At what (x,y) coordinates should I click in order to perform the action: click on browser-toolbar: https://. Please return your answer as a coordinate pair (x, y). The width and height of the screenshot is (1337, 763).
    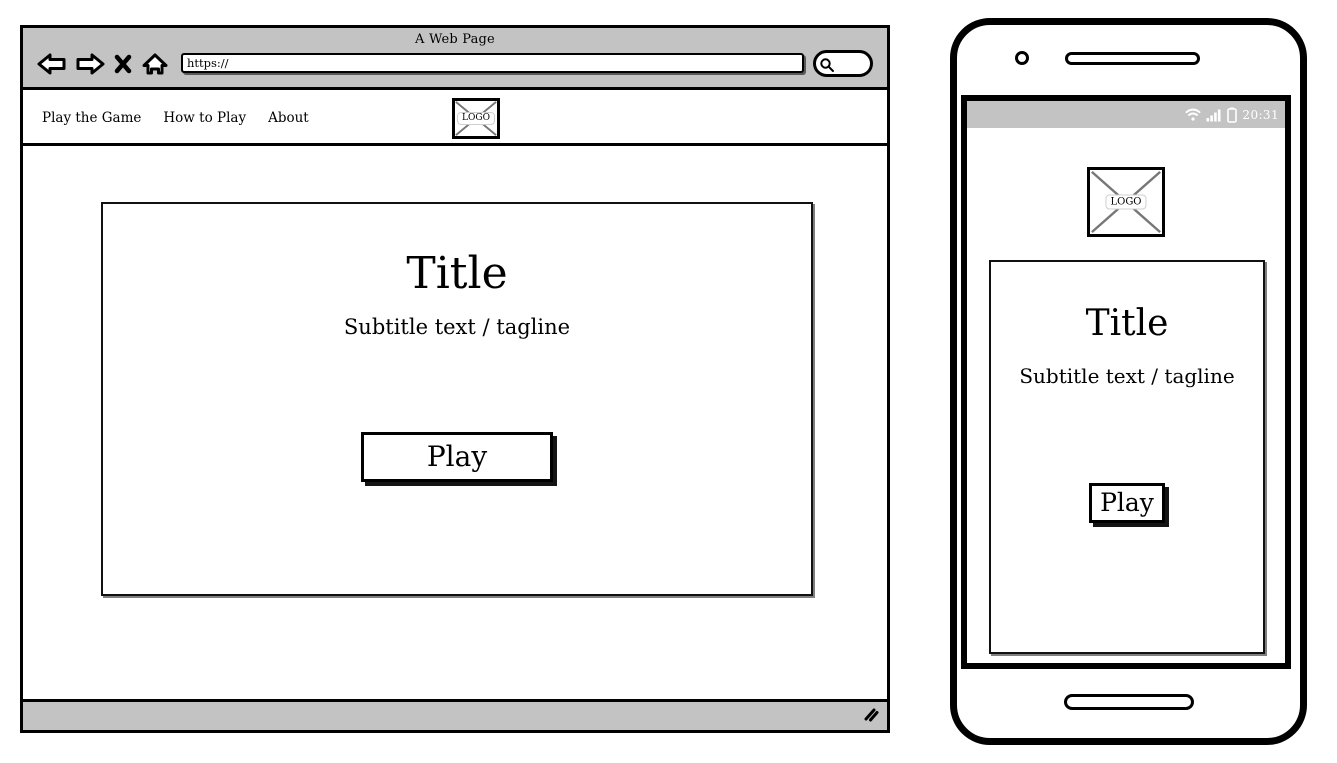
    Looking at the image, I should click on (455, 69).